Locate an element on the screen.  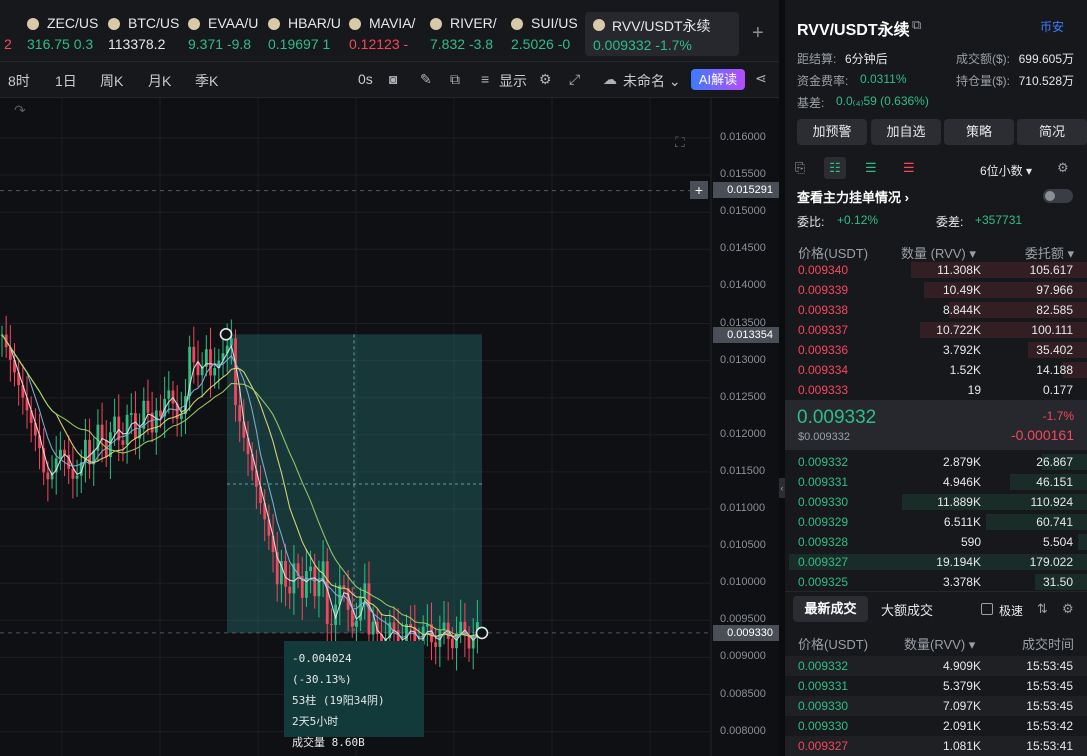
ticker-tab-zec: ZEC/US 316.75 0.3 is located at coordinates (62, 36).